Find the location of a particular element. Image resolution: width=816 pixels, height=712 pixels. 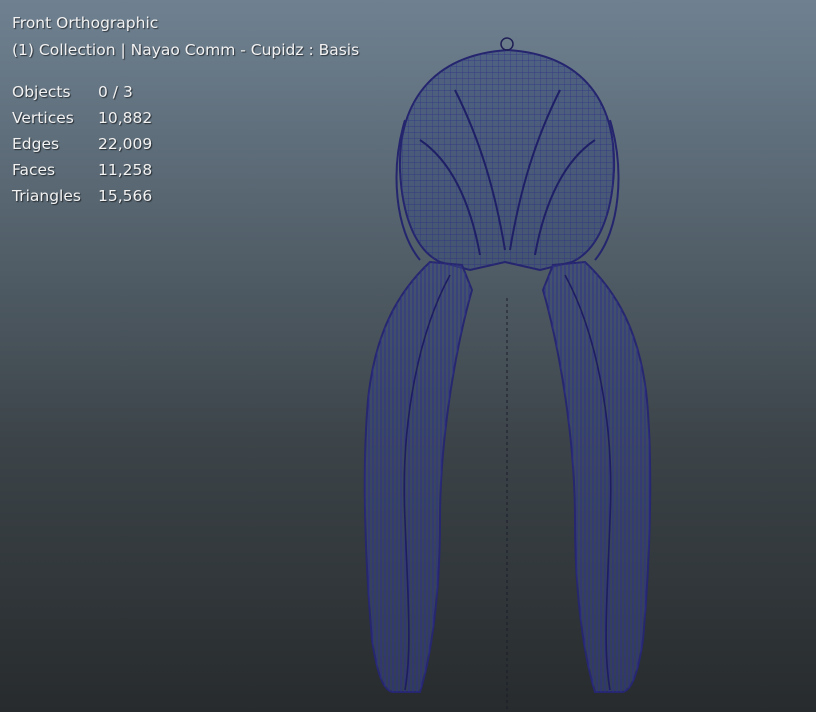

left-pigtail is located at coordinates (418, 476).